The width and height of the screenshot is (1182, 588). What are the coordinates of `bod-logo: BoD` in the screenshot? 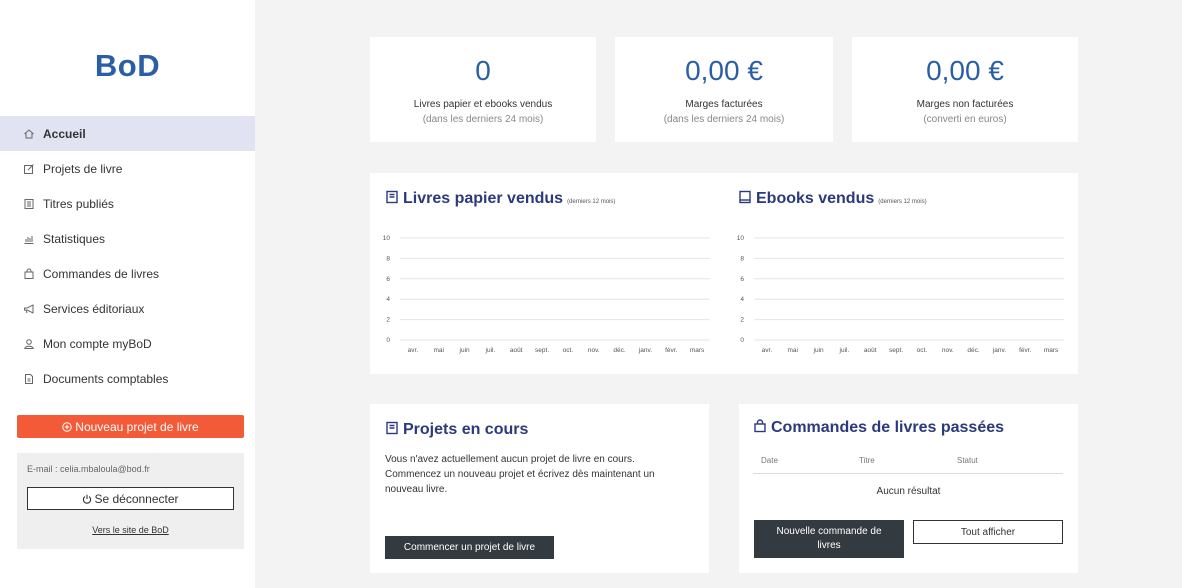 It's located at (127, 66).